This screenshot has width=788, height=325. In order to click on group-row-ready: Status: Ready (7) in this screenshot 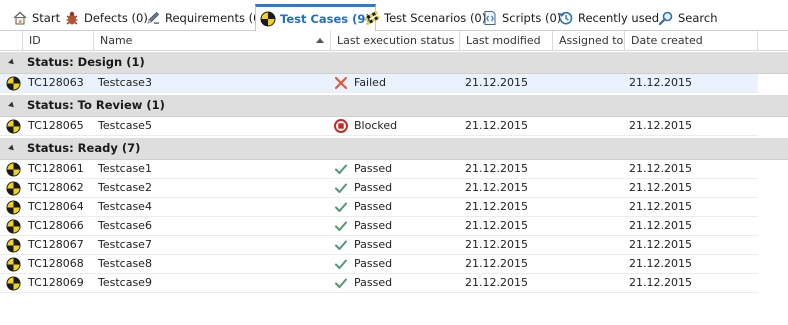, I will do `click(394, 149)`.